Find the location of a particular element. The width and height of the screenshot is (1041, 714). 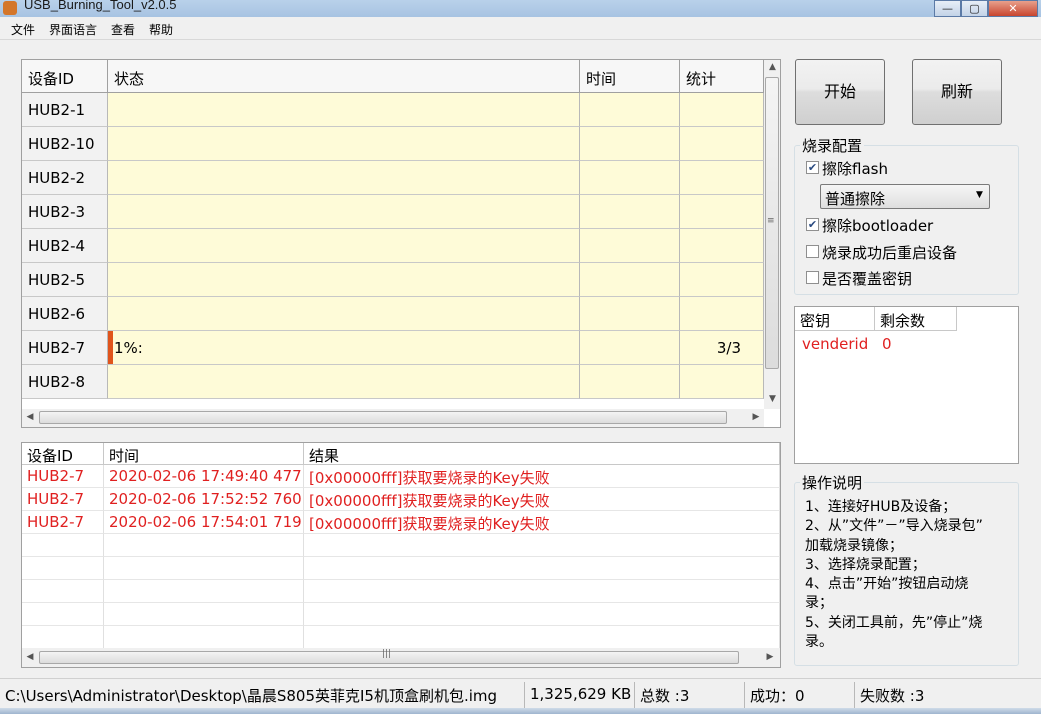

device-cell-id: HUB2-5 is located at coordinates (65, 280).